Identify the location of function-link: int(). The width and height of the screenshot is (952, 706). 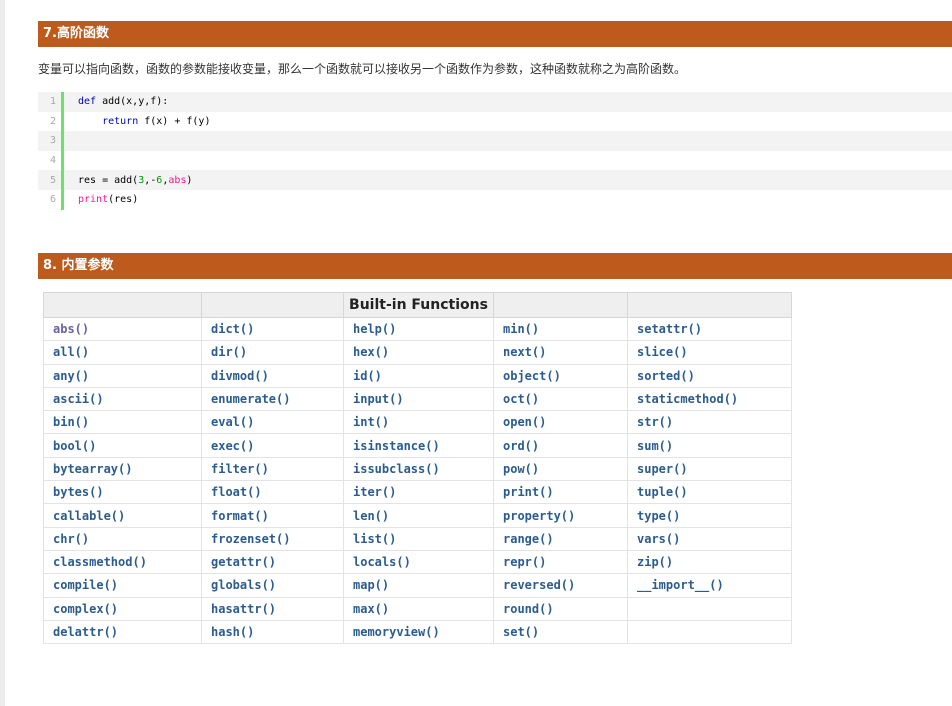
(418, 422).